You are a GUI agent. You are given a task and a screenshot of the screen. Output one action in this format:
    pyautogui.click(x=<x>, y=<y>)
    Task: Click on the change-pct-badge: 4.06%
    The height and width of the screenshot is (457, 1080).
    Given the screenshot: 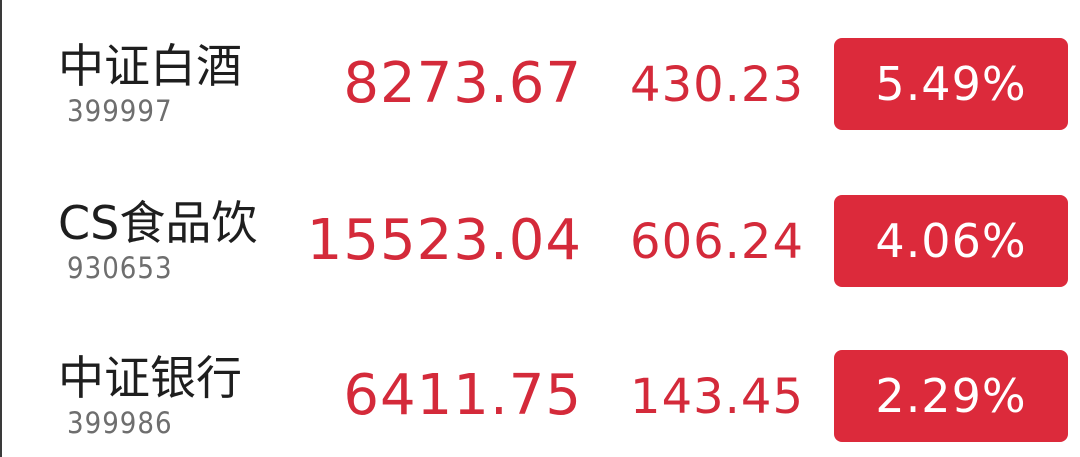 What is the action you would take?
    pyautogui.click(x=951, y=241)
    